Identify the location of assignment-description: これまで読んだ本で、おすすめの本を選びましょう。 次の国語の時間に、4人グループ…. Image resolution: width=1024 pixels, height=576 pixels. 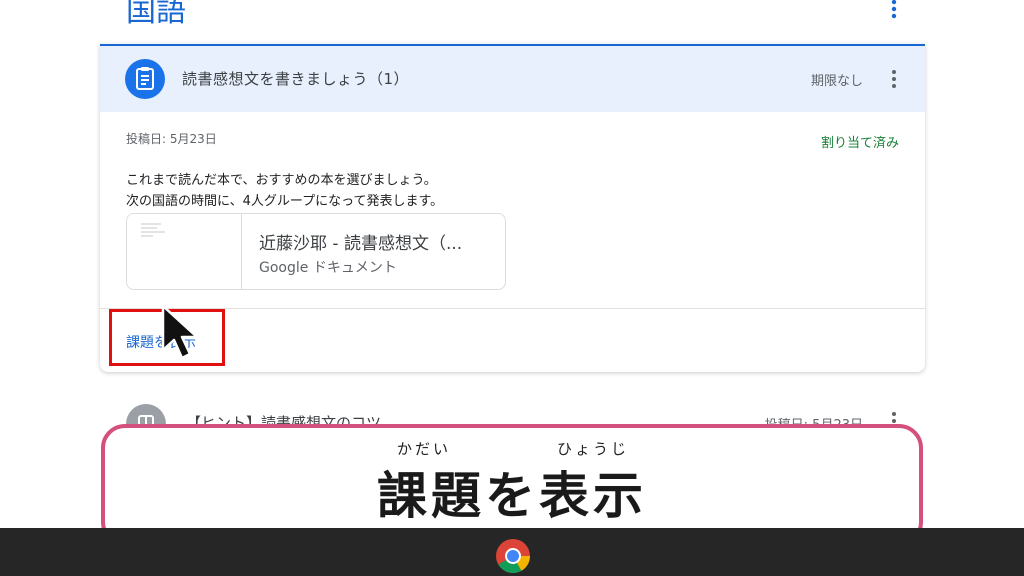
(284, 191).